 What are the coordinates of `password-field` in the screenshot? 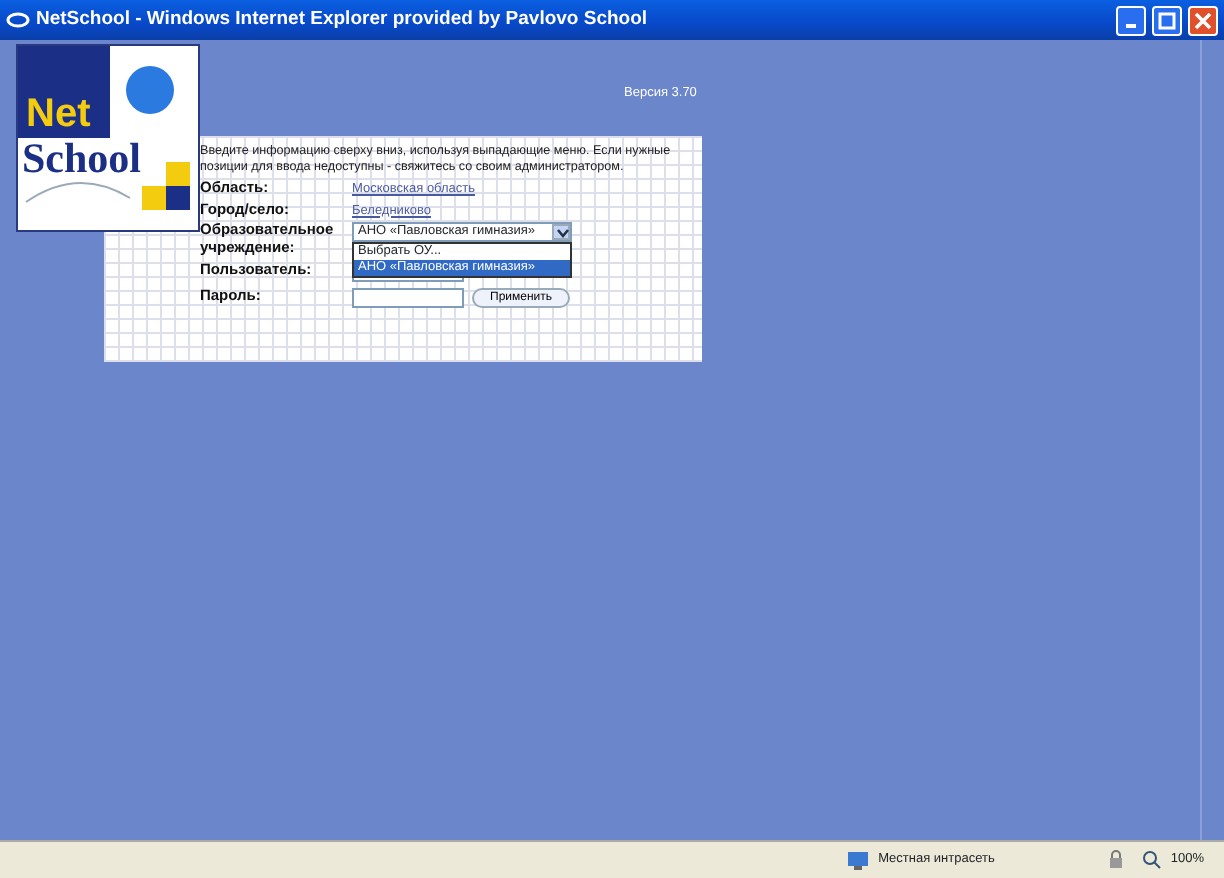 It's located at (408, 297).